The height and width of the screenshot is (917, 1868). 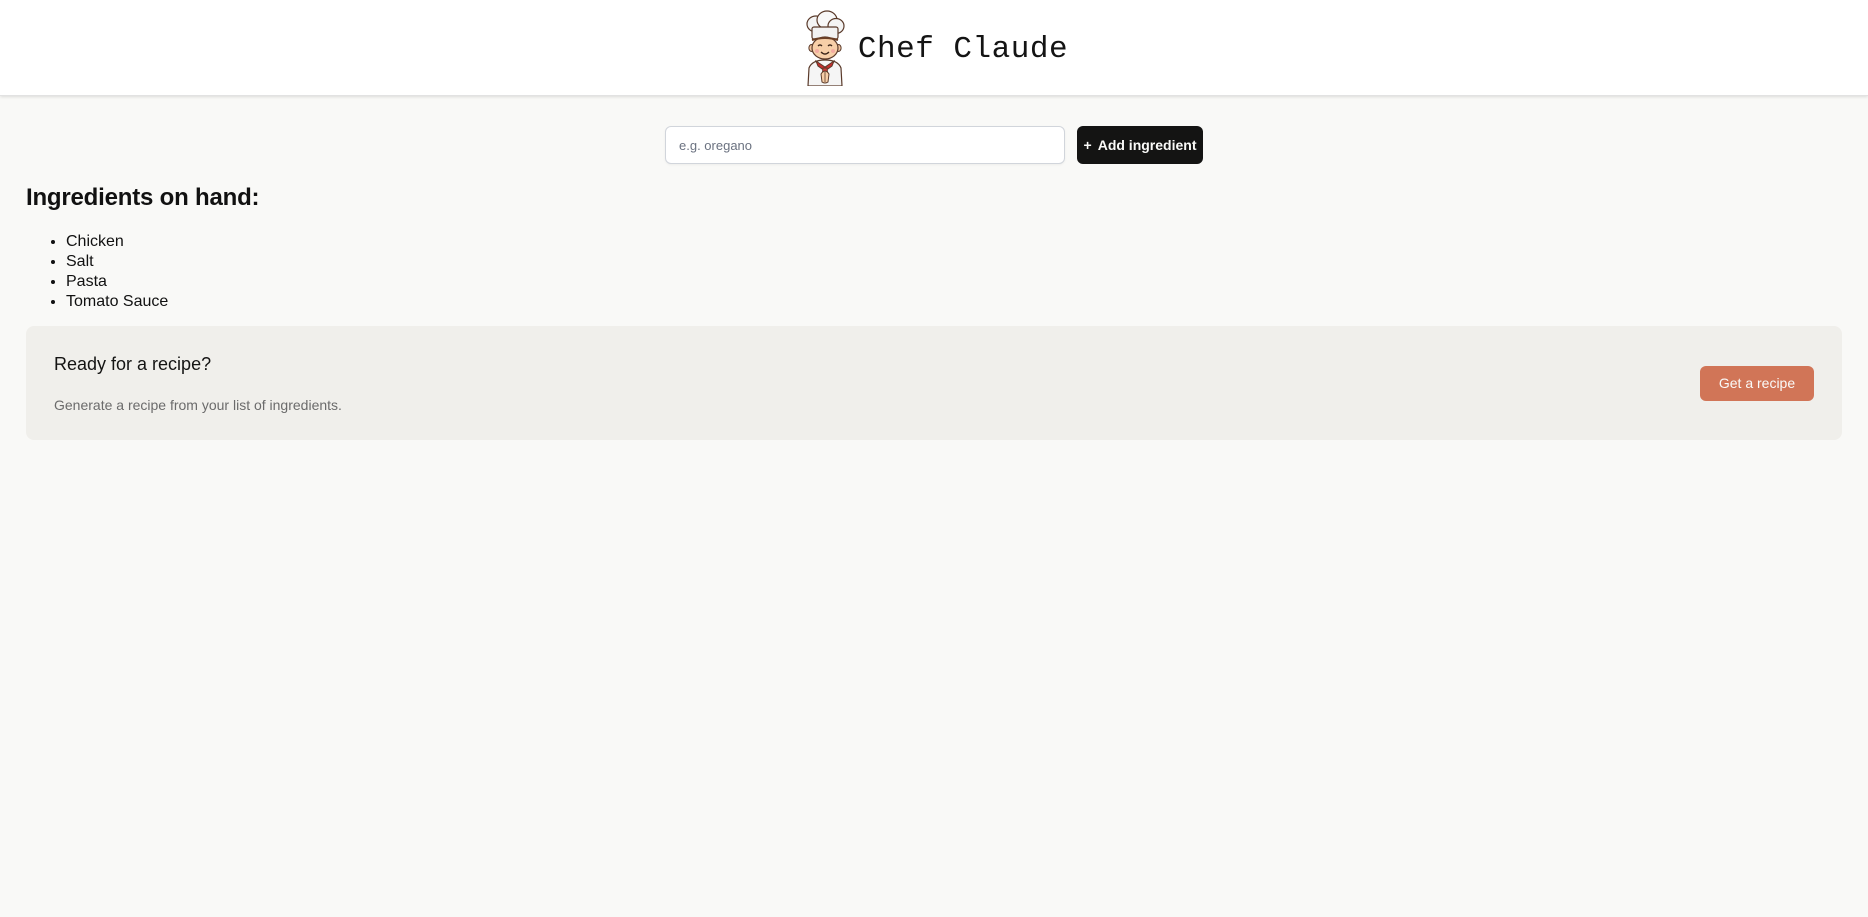 What do you see at coordinates (1757, 383) in the screenshot?
I see `get-recipe-button: Get a recipe` at bounding box center [1757, 383].